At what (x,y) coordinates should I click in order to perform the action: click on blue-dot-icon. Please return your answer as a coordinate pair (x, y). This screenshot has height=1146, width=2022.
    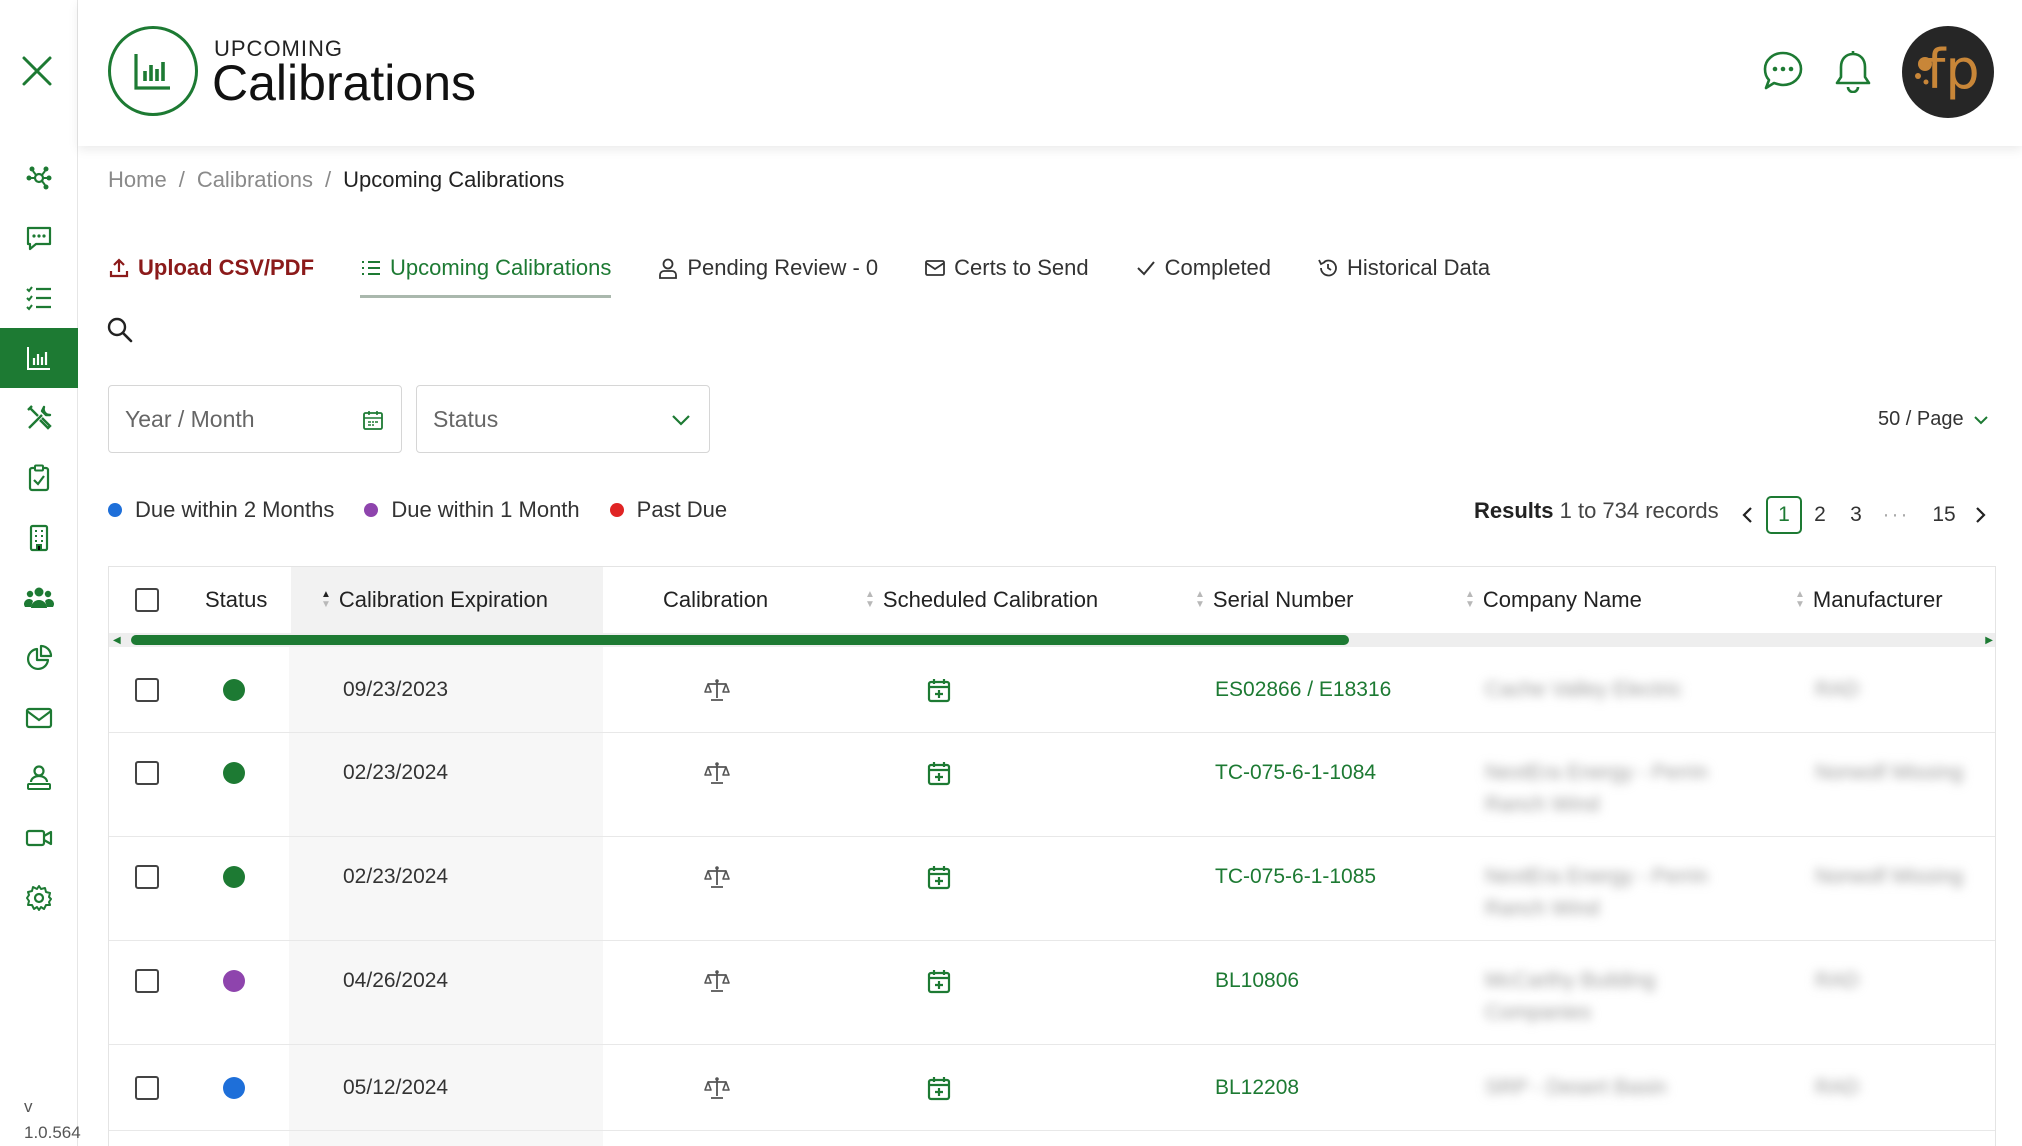
    Looking at the image, I should click on (115, 510).